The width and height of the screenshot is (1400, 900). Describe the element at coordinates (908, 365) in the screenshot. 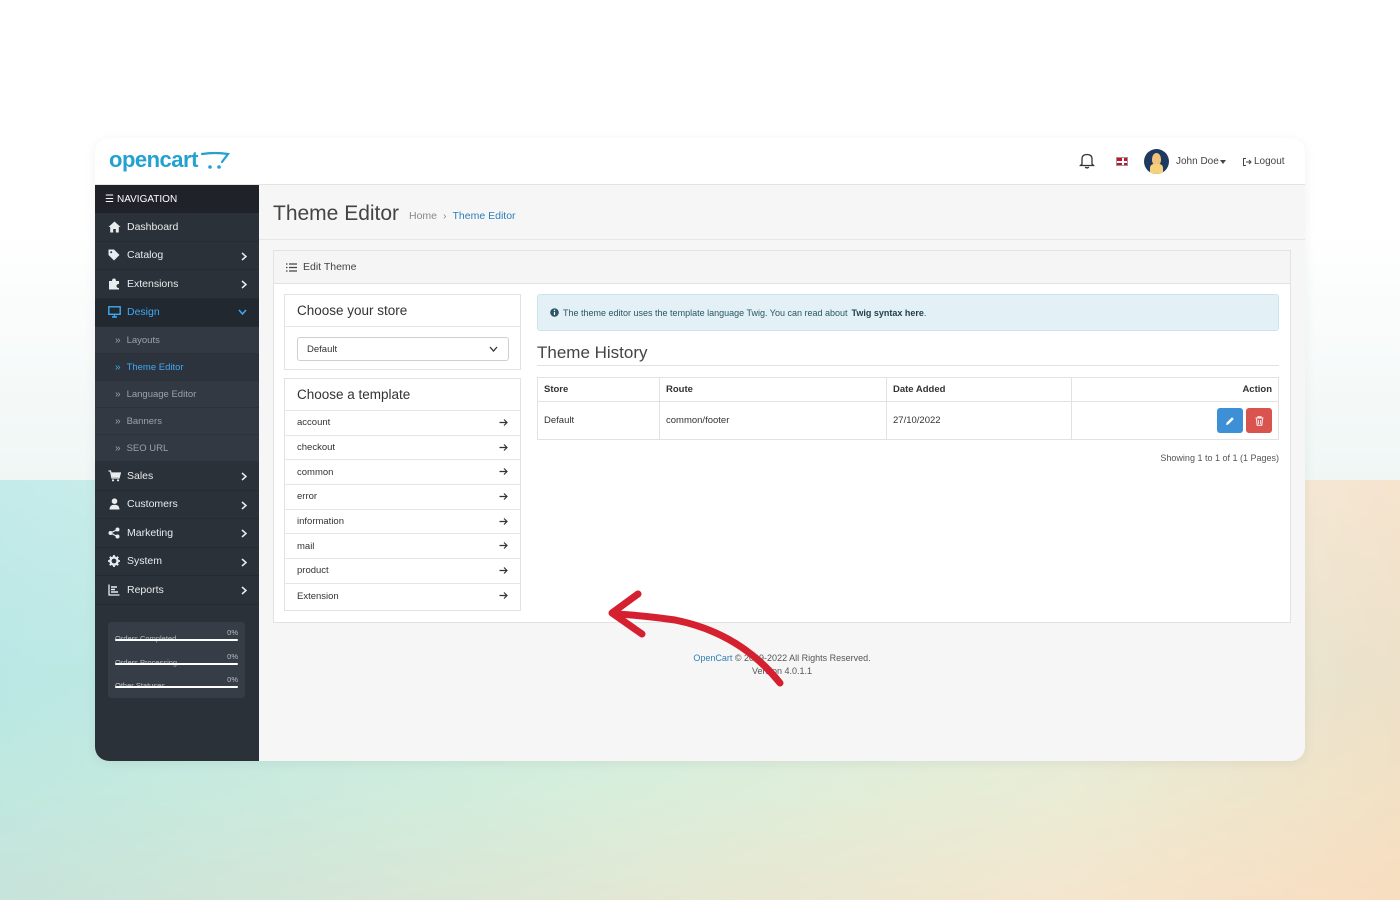

I see `history-divider` at that location.